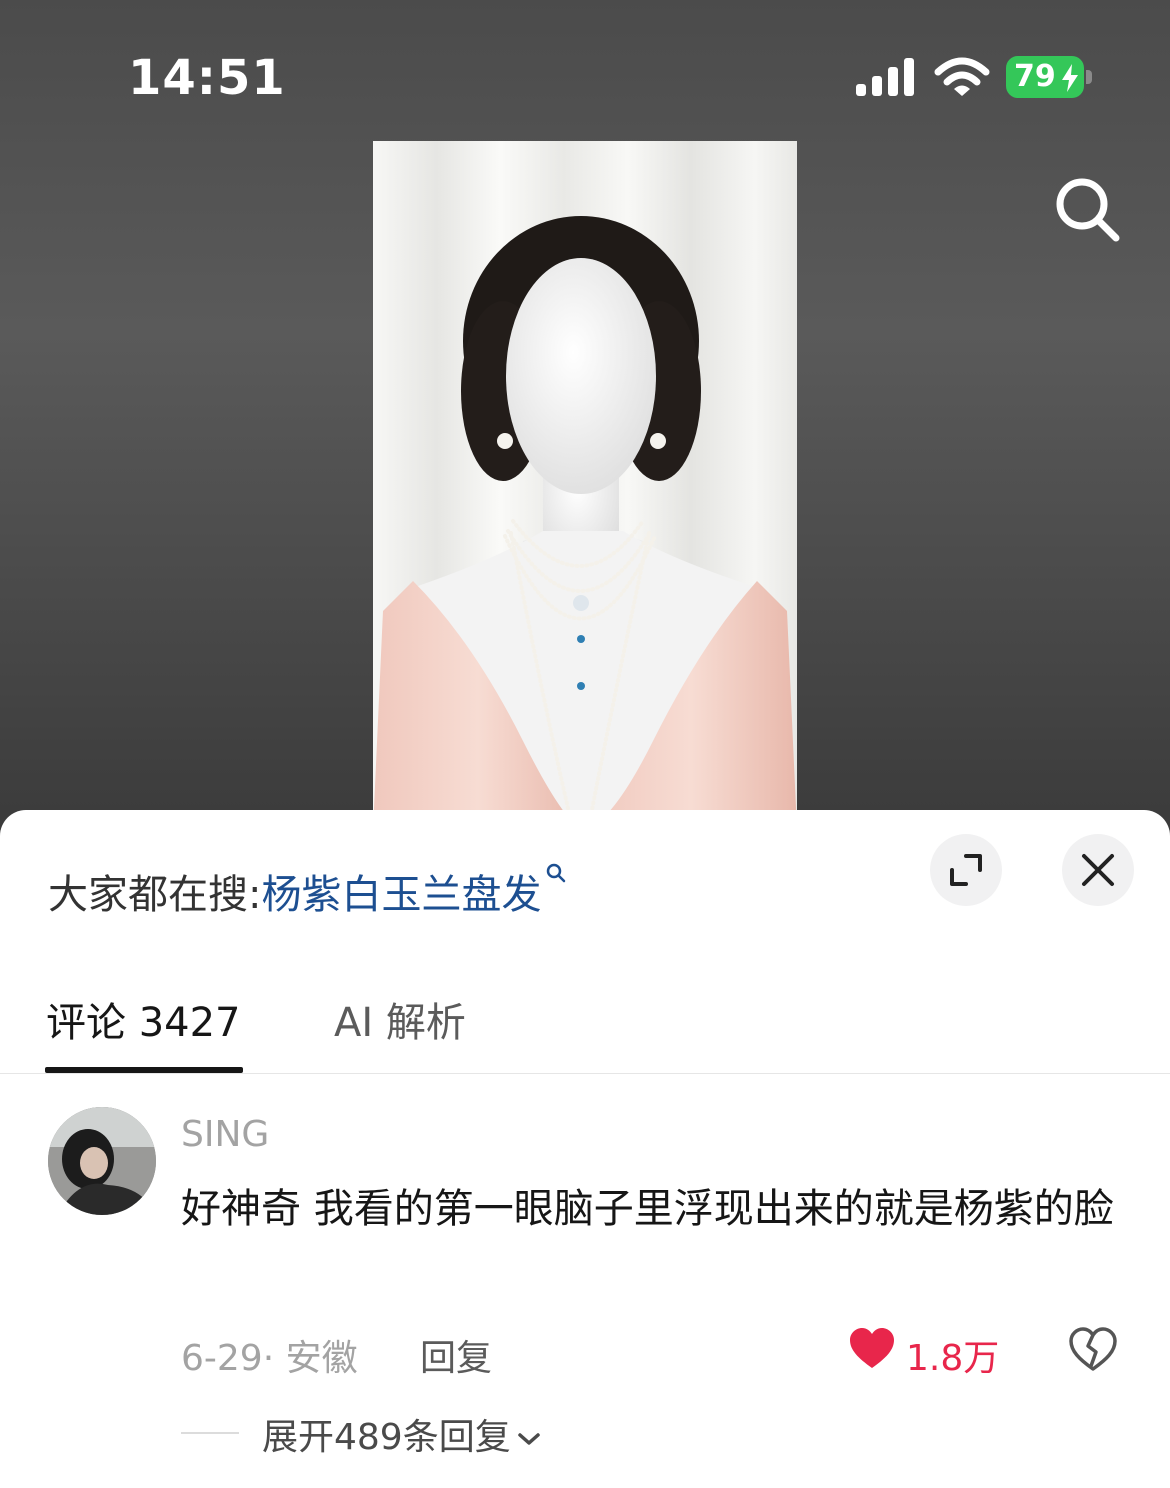  I want to click on close-button, so click(1098, 870).